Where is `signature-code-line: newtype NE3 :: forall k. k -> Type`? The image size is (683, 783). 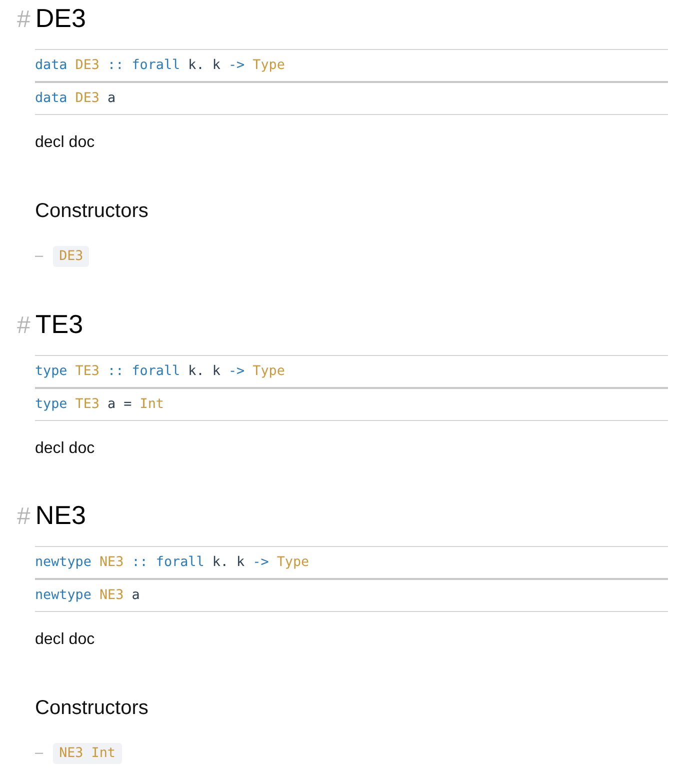 signature-code-line: newtype NE3 :: forall k. k -> Type is located at coordinates (351, 563).